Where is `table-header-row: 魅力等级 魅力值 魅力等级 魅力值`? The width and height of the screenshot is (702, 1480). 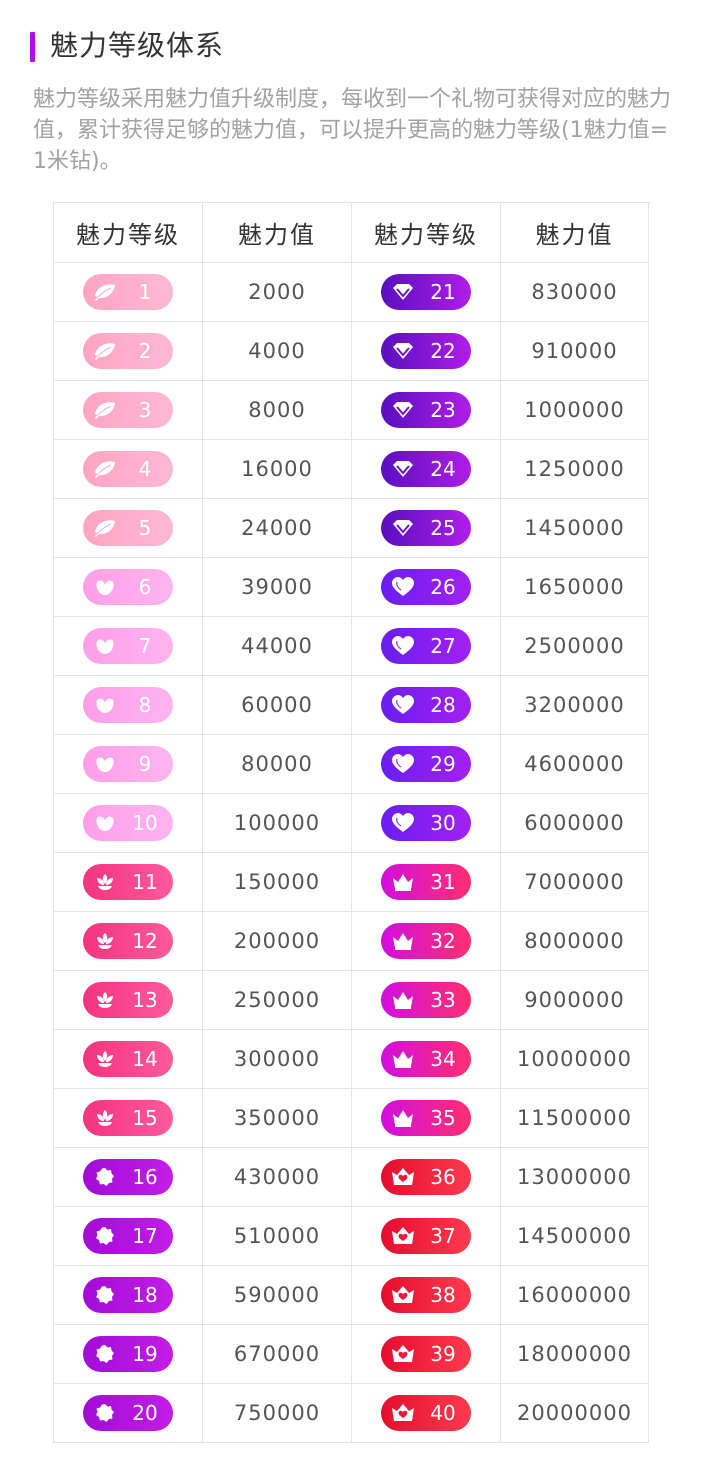
table-header-row: 魅力等级 魅力值 魅力等级 魅力值 is located at coordinates (352, 233).